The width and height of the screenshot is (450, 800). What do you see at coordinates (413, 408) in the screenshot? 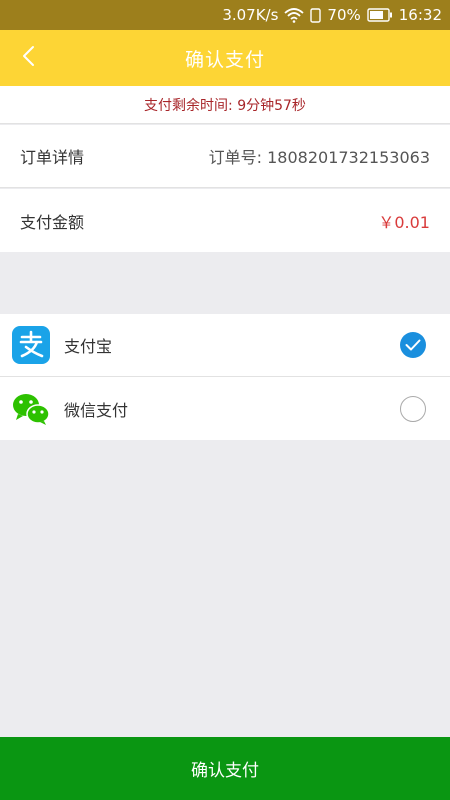
I see `radio-unchecked-icon` at bounding box center [413, 408].